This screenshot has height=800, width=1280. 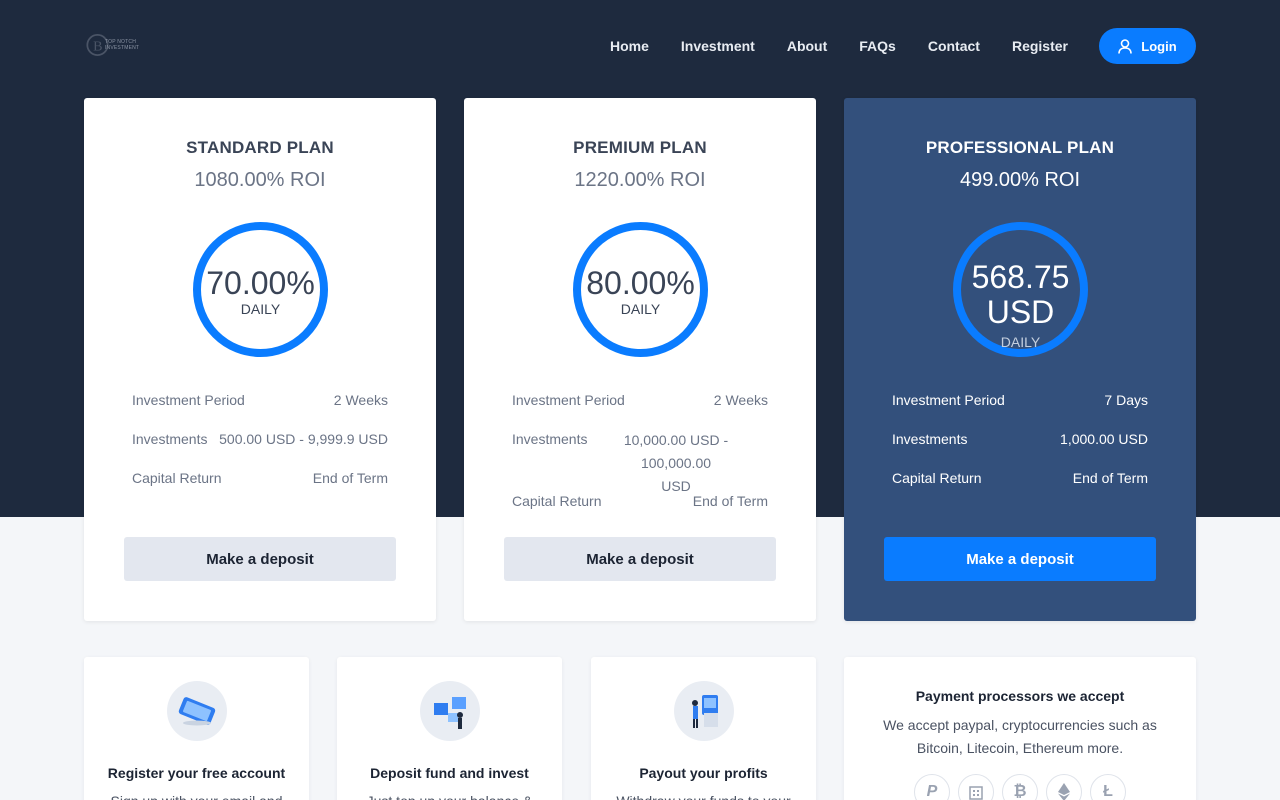 What do you see at coordinates (629, 46) in the screenshot?
I see `nav-home: Home` at bounding box center [629, 46].